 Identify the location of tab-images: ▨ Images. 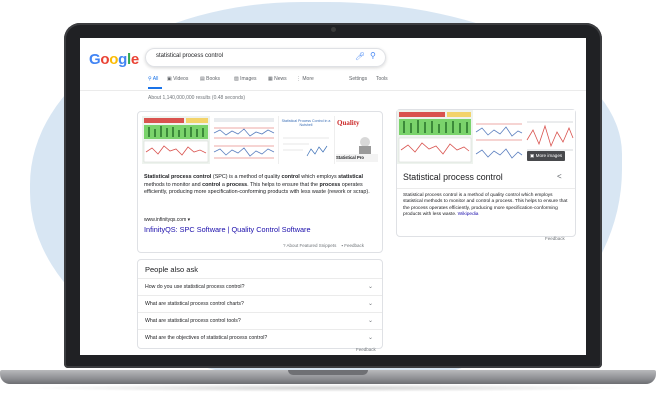
(245, 79).